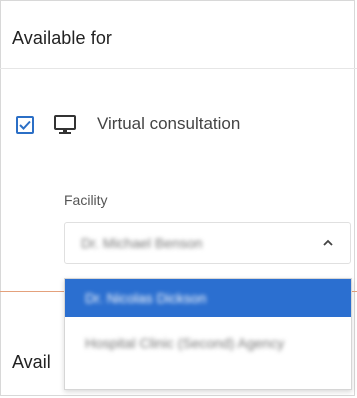  I want to click on monitor-icon, so click(65, 124).